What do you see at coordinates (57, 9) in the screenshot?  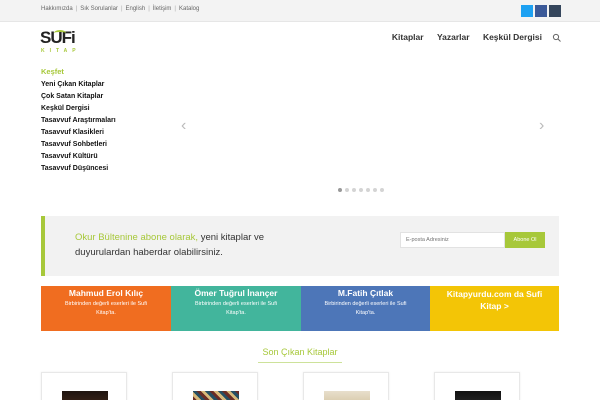 I see `toplink-about: Hakkımızda` at bounding box center [57, 9].